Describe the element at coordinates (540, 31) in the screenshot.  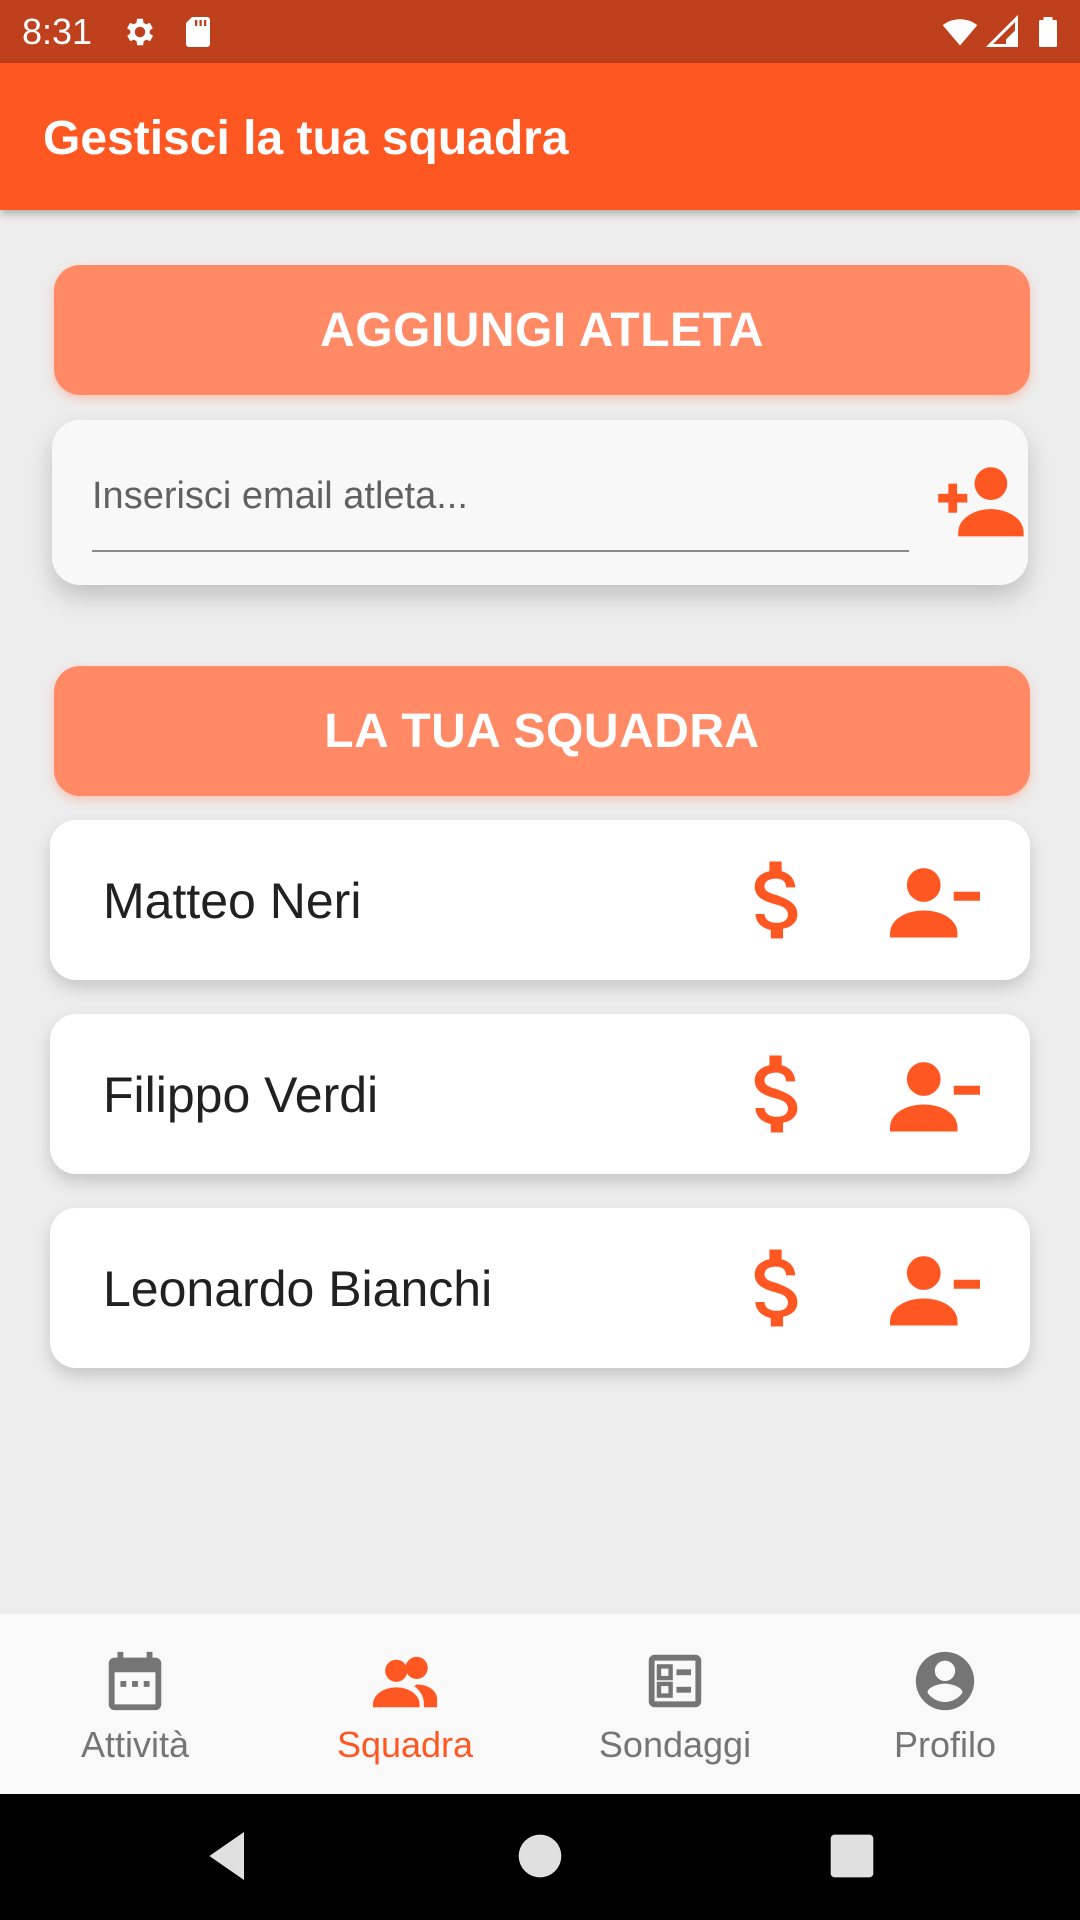
I see `status-bar: 8:31` at that location.